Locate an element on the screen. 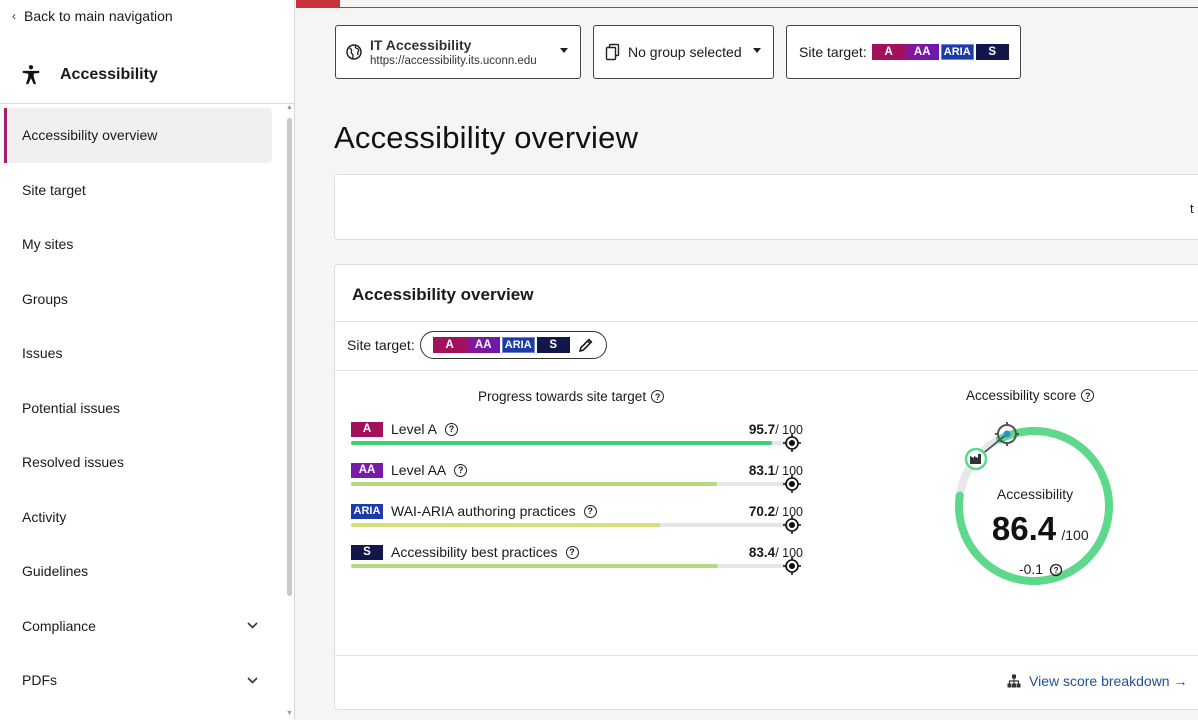 This screenshot has height=720, width=1198. row-score-value: 83.1 is located at coordinates (762, 470).